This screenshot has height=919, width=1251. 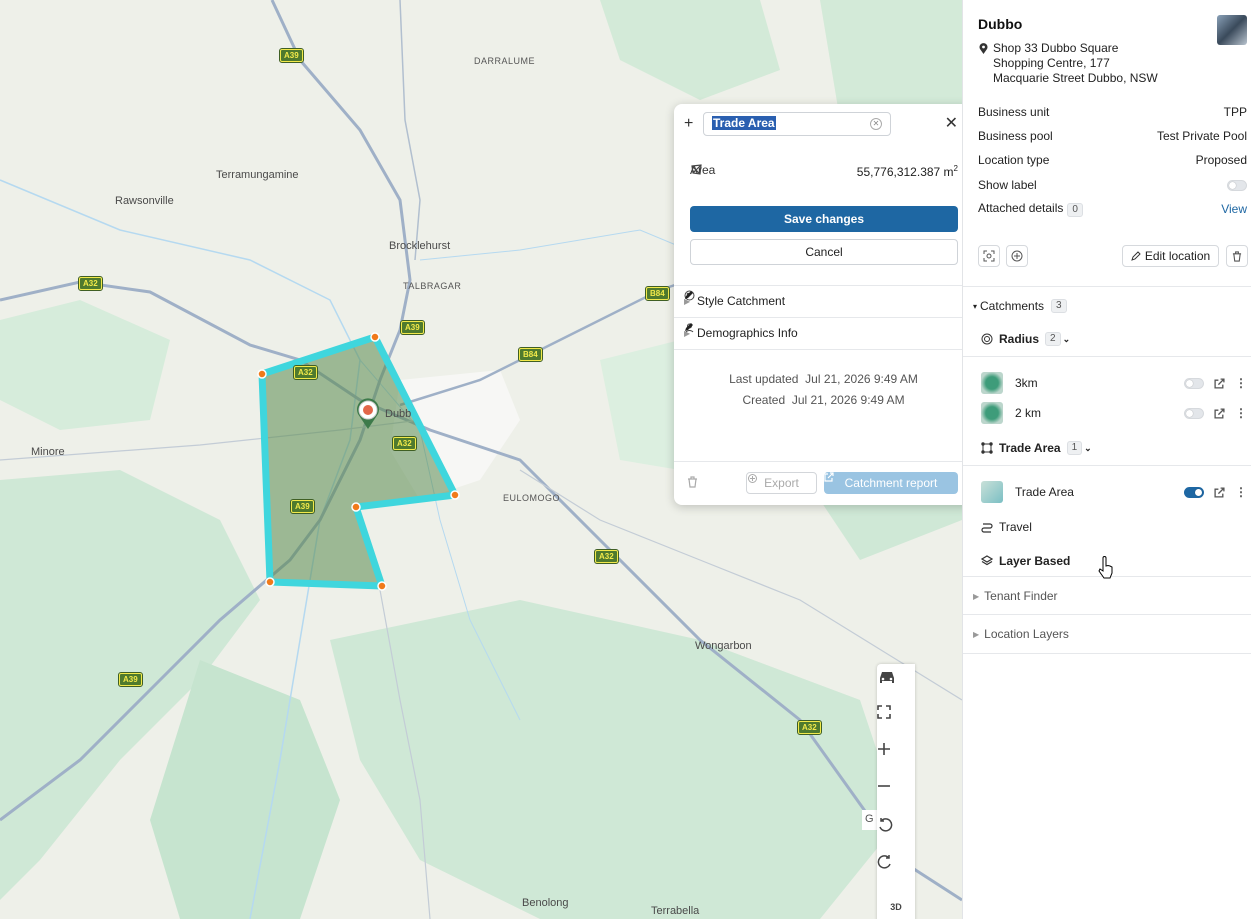 I want to click on address-line: Macquarie Street Dubbo, NSW, so click(x=1075, y=78).